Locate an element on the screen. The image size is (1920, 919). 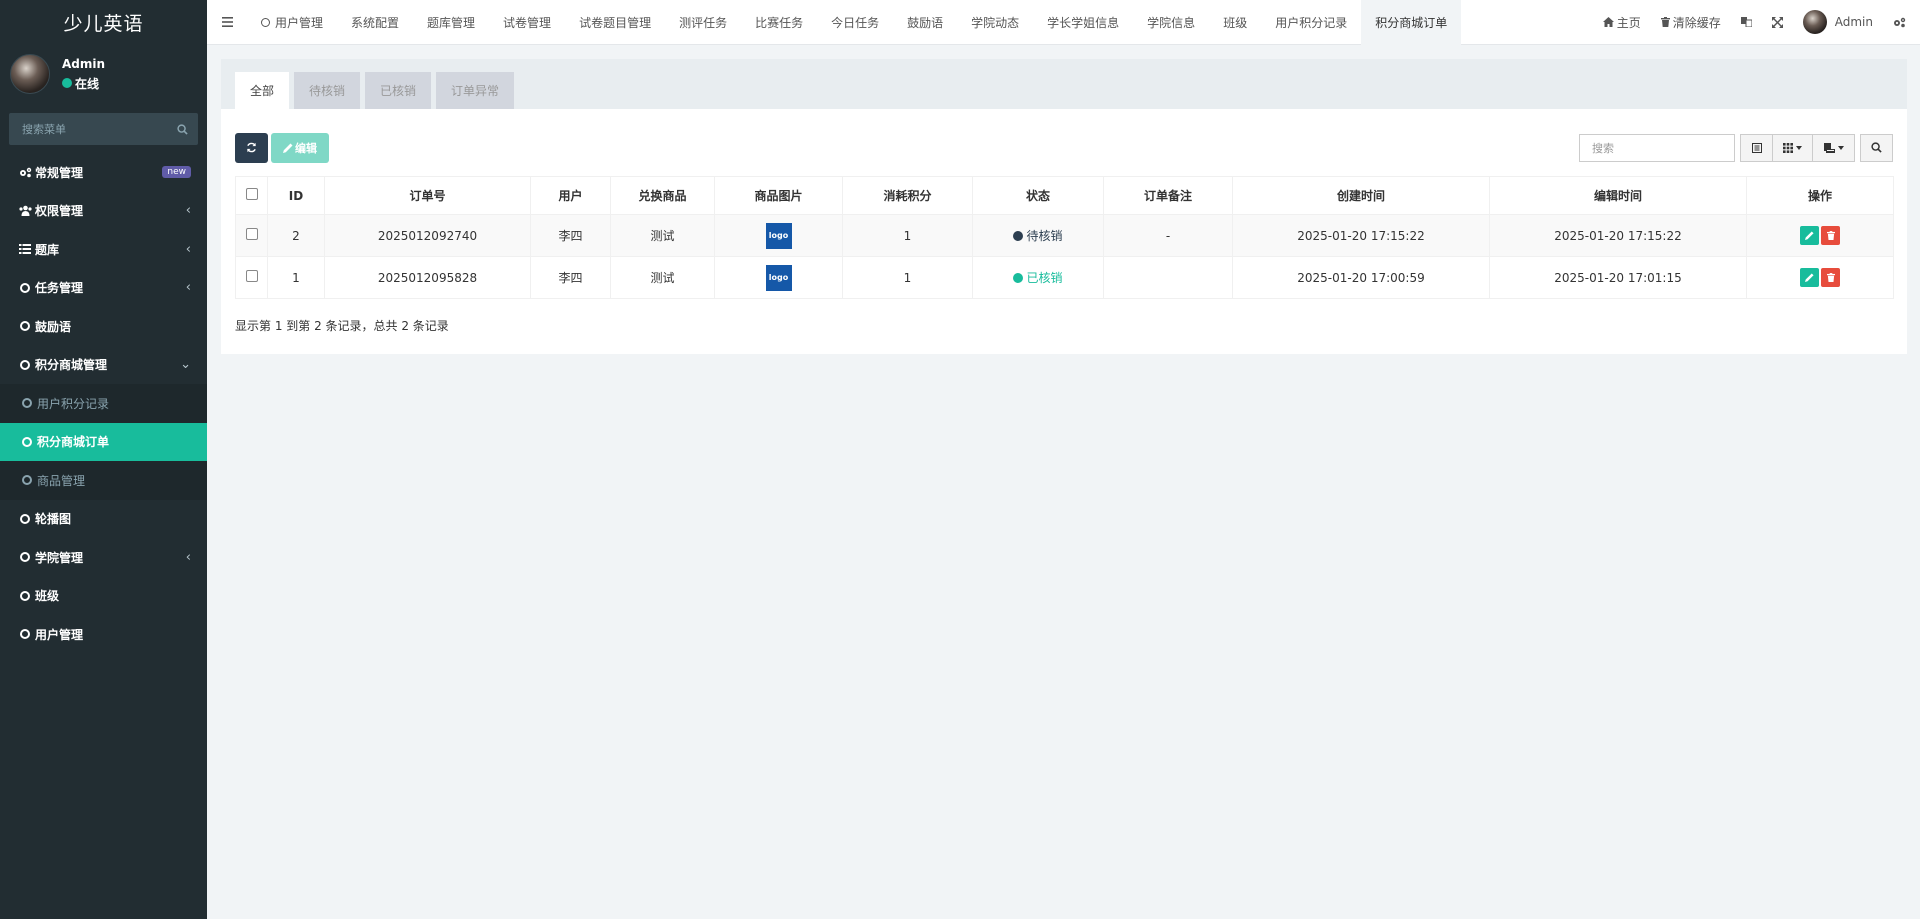
tab-label: 学院信息 is located at coordinates (1171, 22).